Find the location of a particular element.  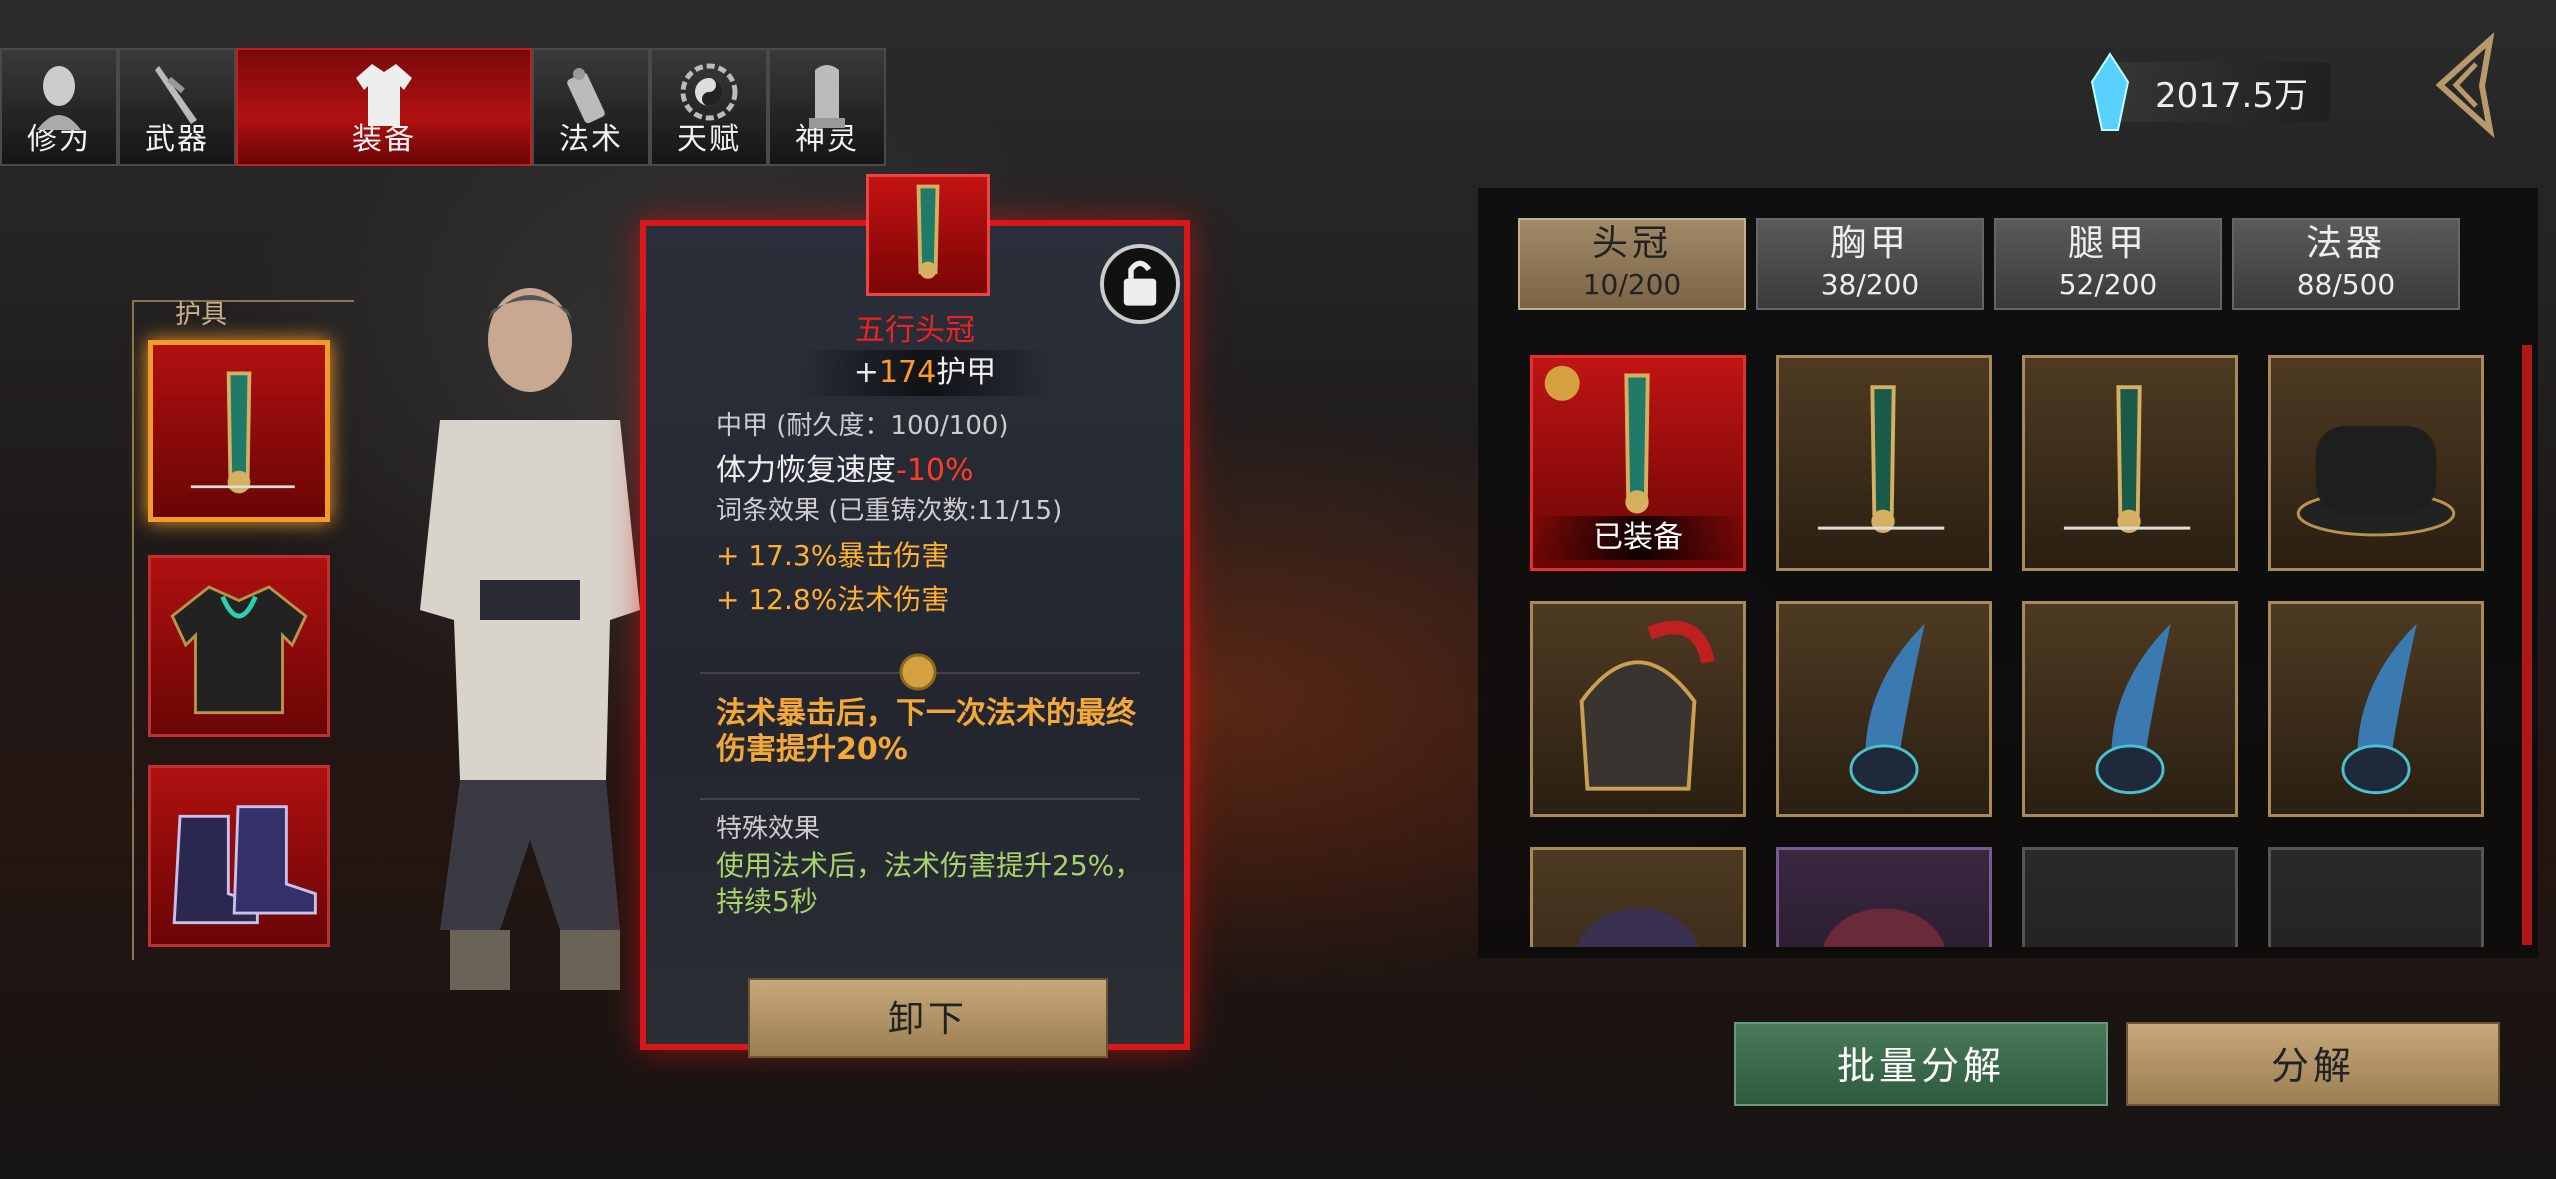

stamina-label: 体力恢复速度 is located at coordinates (806, 470).